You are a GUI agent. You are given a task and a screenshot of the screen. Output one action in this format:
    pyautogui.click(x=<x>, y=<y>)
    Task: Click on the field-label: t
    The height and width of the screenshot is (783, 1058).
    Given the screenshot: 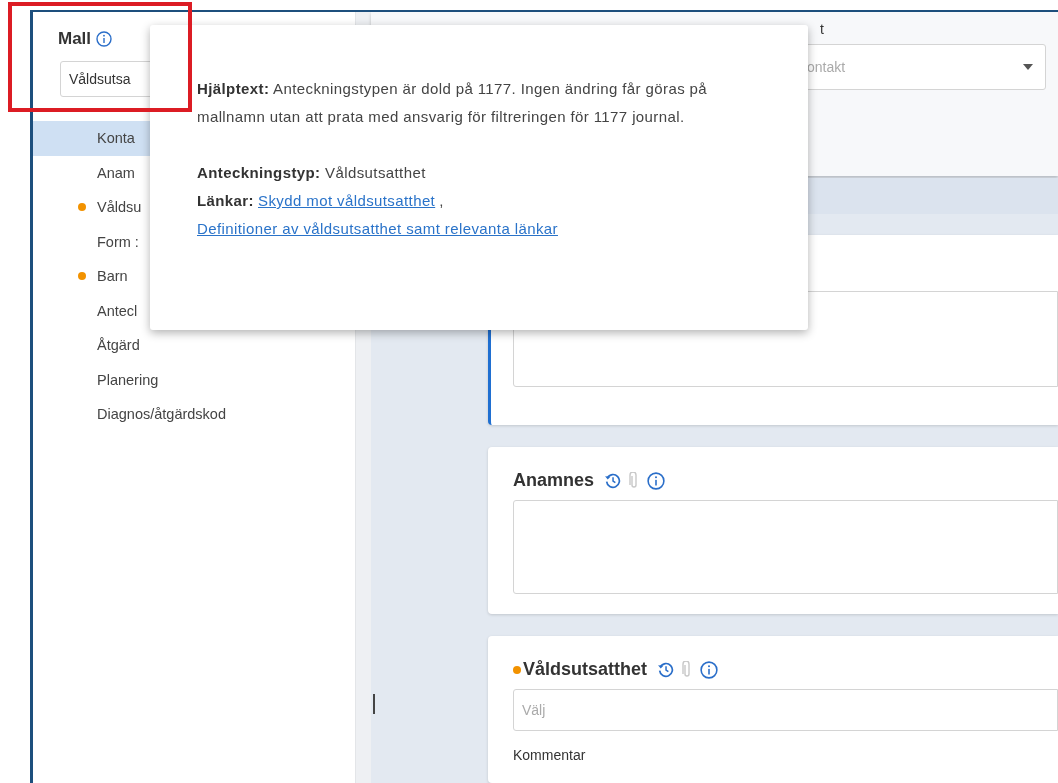 What is the action you would take?
    pyautogui.click(x=822, y=29)
    